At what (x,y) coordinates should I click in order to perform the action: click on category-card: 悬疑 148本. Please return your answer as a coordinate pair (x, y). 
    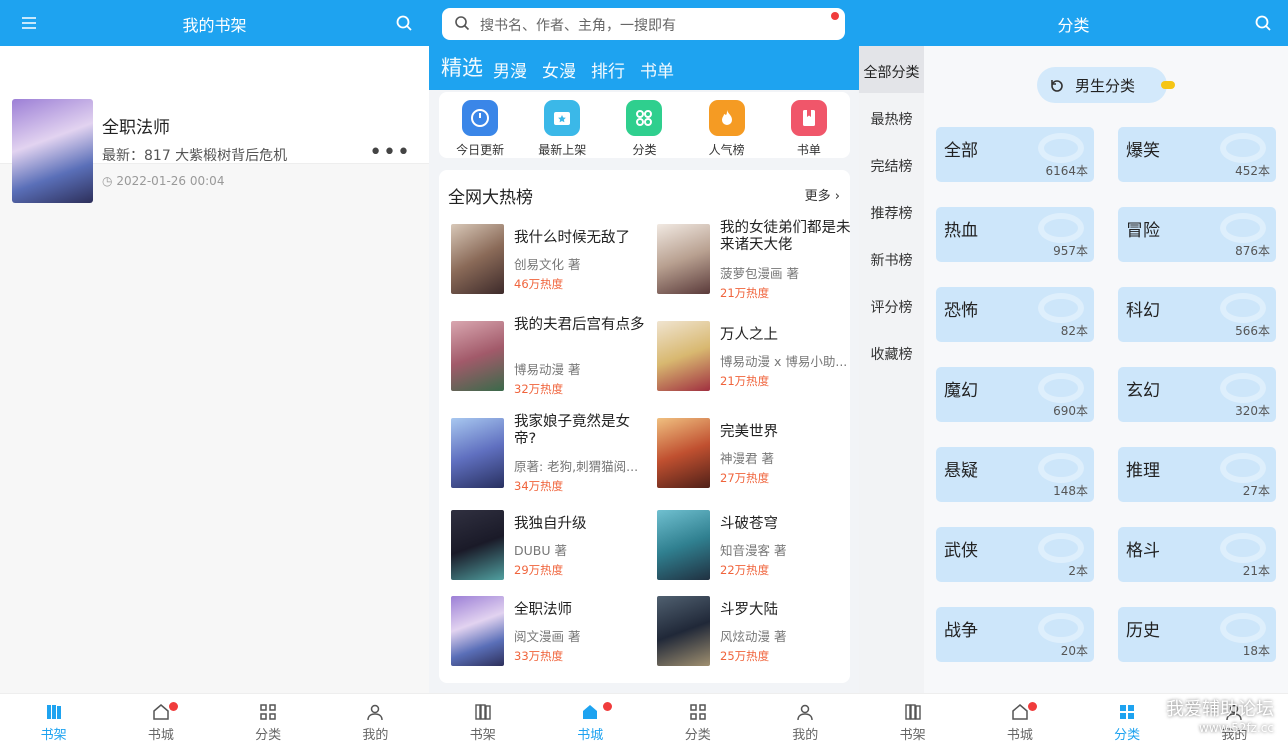
    Looking at the image, I should click on (1015, 474).